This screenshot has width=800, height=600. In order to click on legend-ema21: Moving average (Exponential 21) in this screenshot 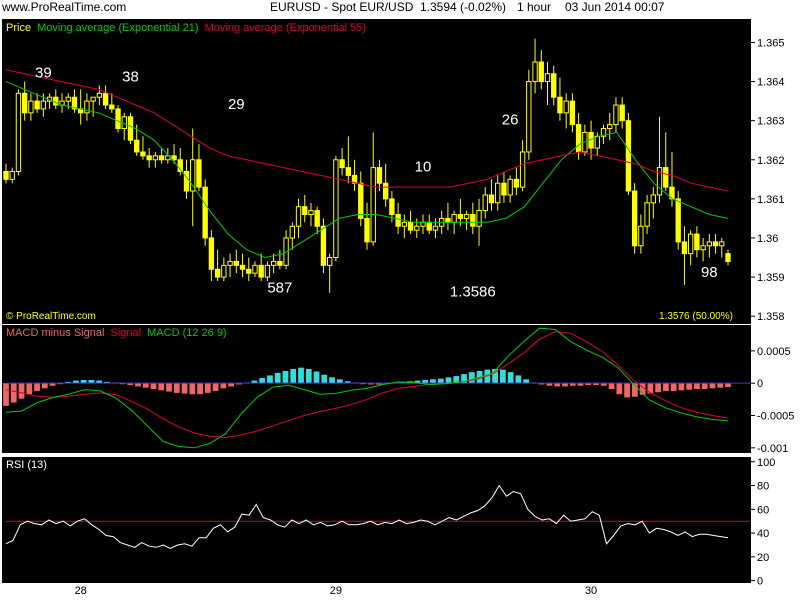, I will do `click(117, 28)`.